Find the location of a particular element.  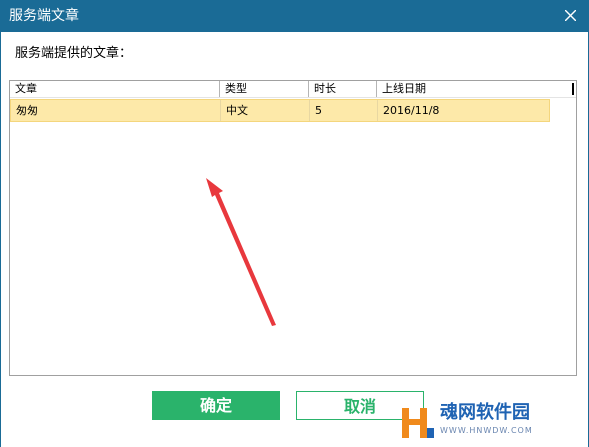

column-header-article: 文章 is located at coordinates (115, 89).